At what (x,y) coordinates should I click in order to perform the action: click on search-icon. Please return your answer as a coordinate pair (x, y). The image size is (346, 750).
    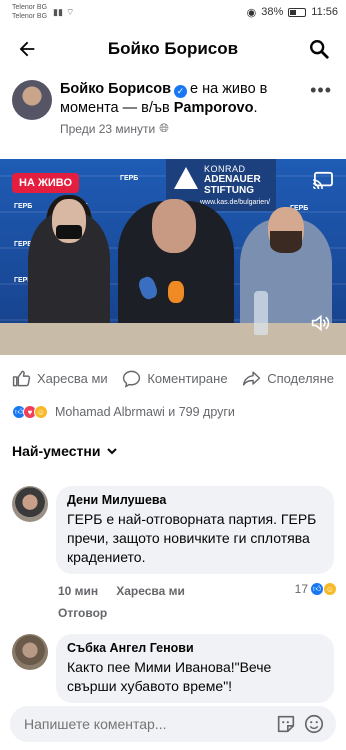
    Looking at the image, I should click on (319, 49).